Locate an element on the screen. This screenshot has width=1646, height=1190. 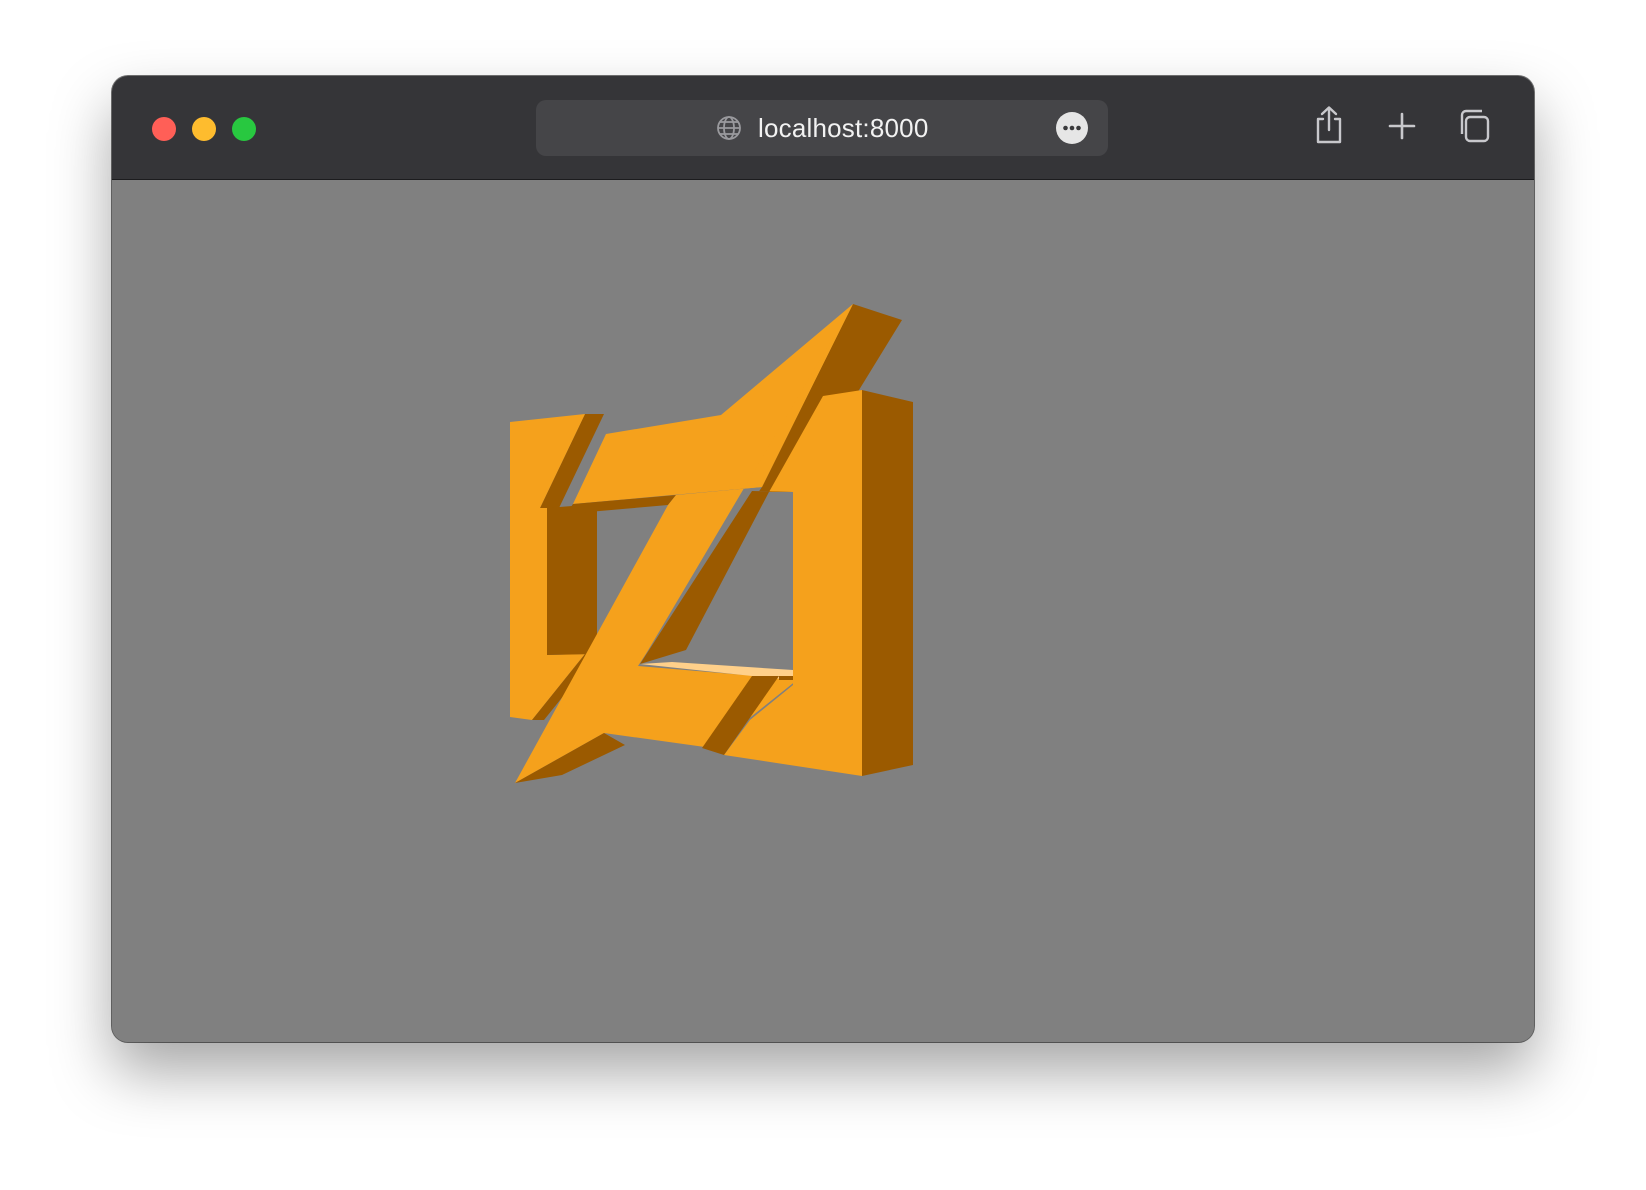
orange-3d-logo is located at coordinates (711, 543).